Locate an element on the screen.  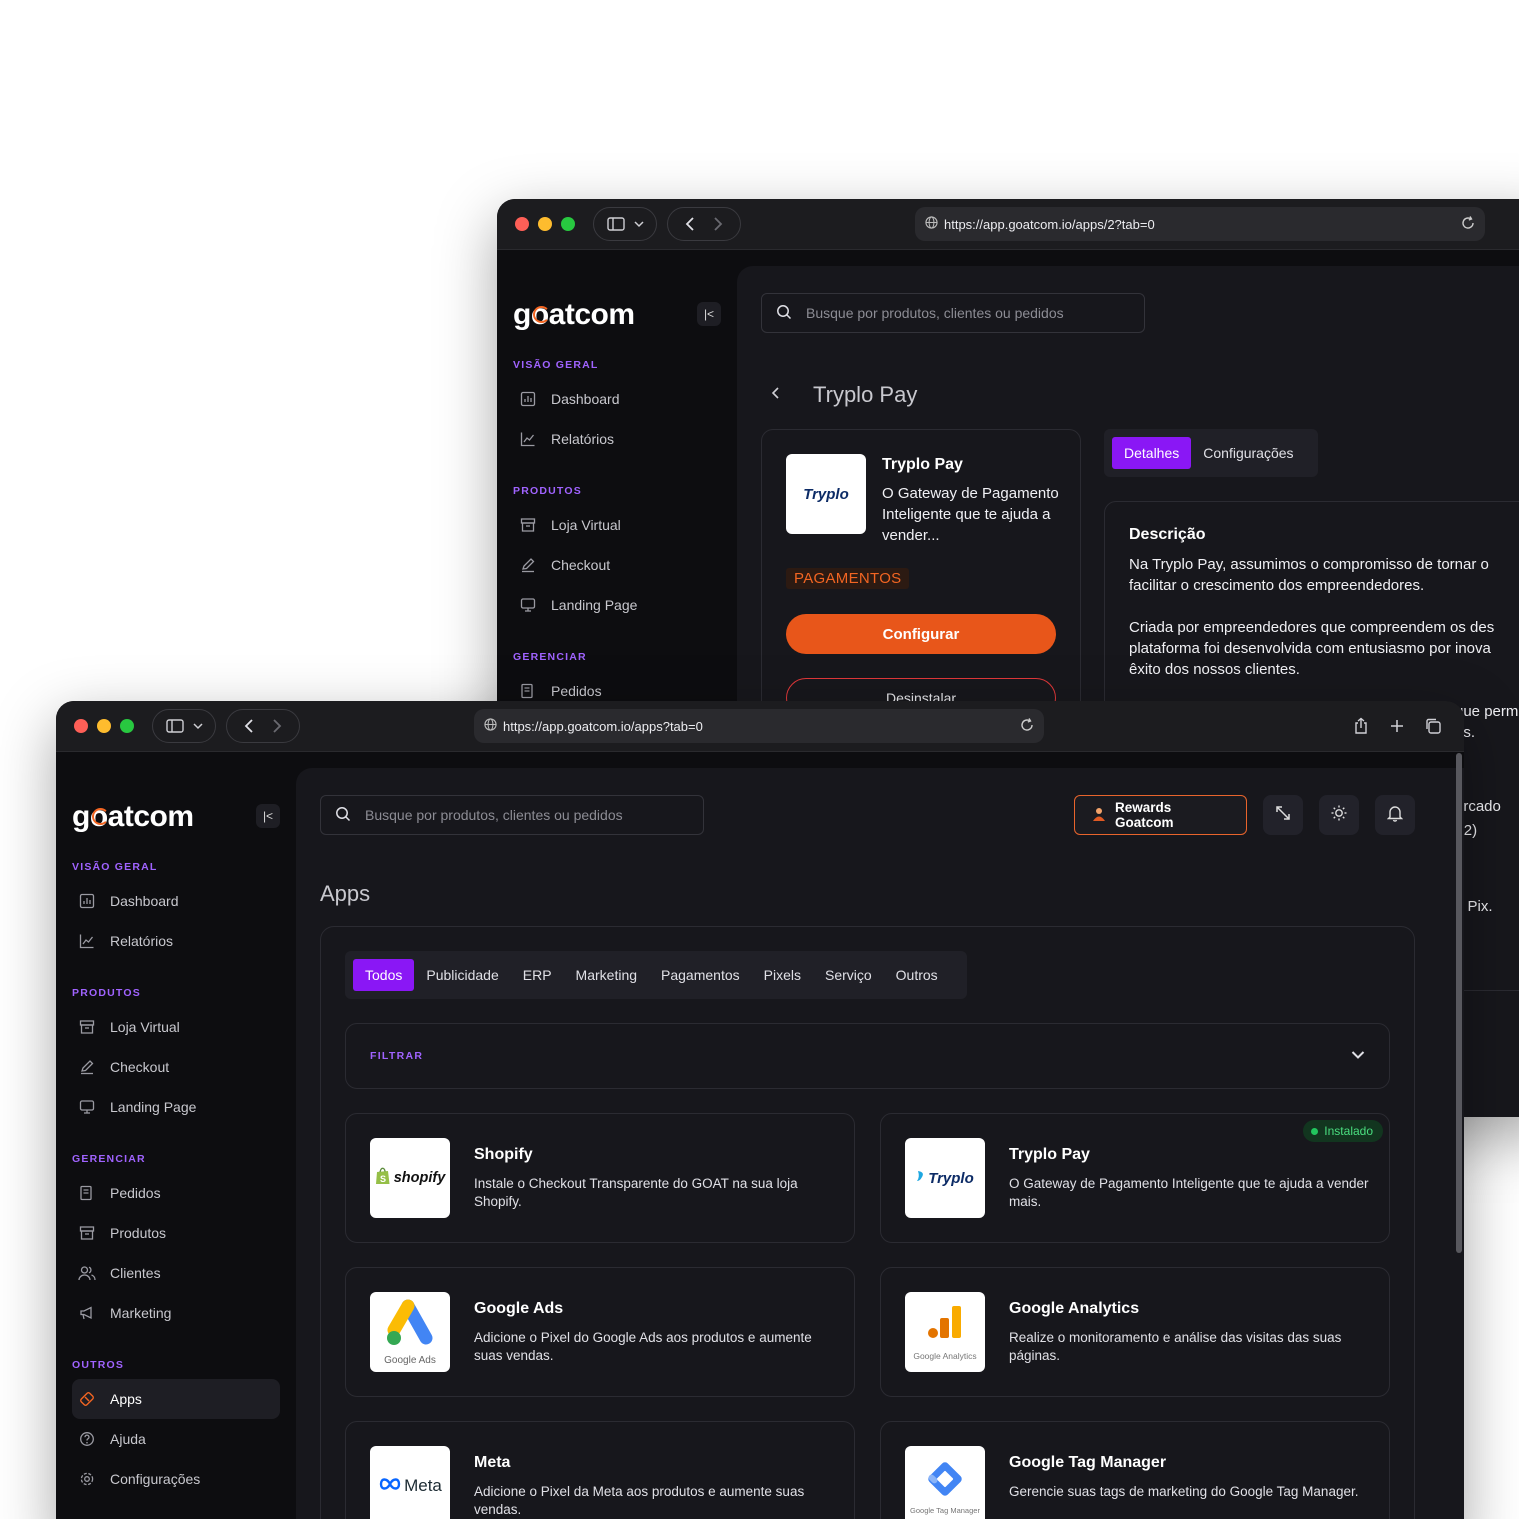
rewards-label: Rewards Goatcom is located at coordinates (1144, 815).